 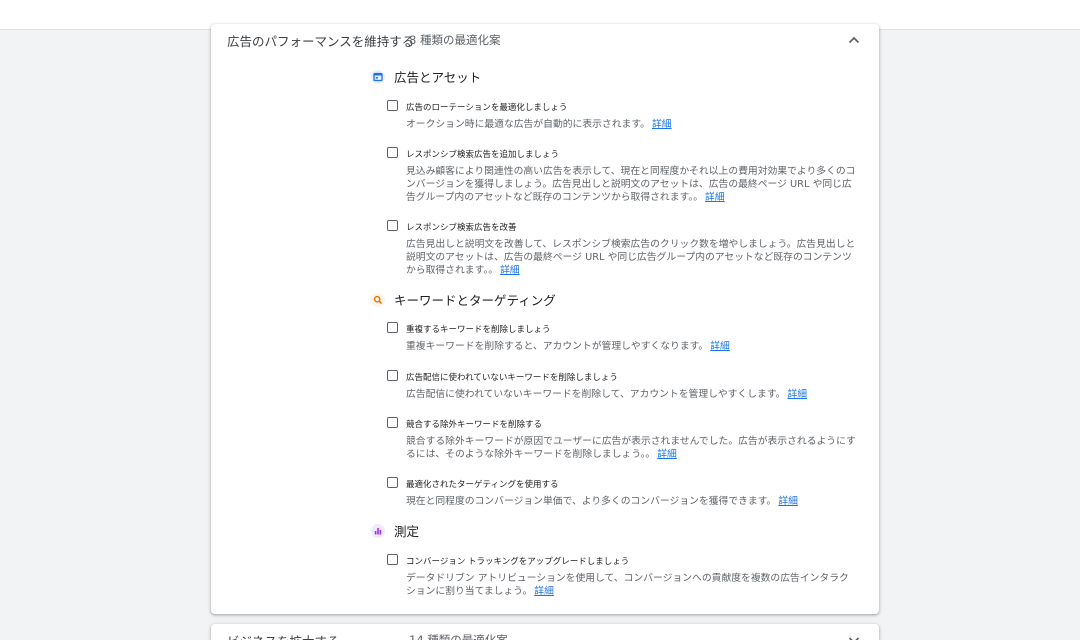 What do you see at coordinates (378, 299) in the screenshot?
I see `search-icon` at bounding box center [378, 299].